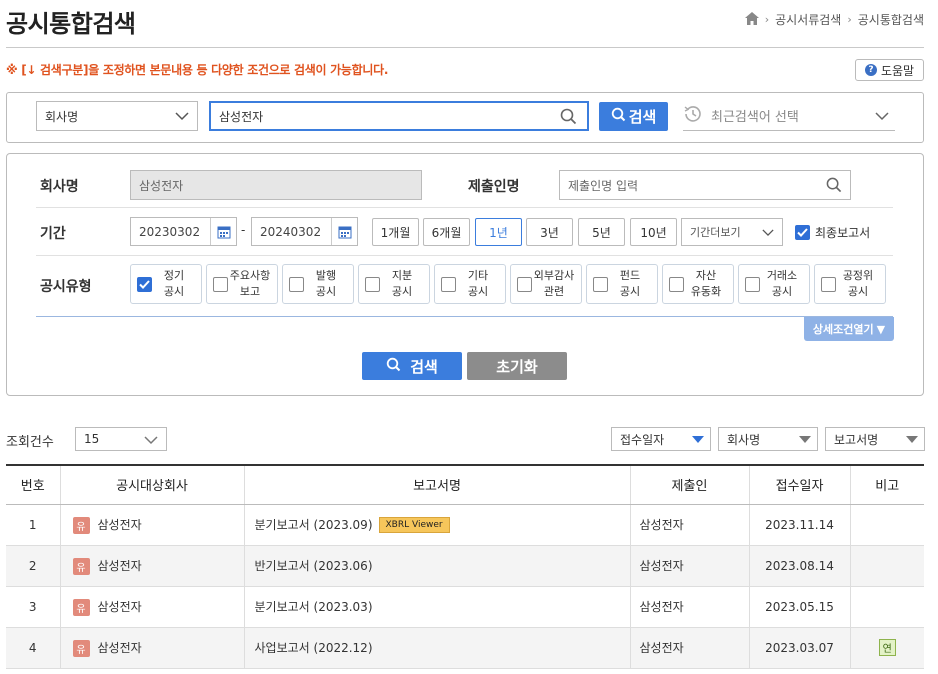 The width and height of the screenshot is (938, 674). I want to click on column-header: 접수일자, so click(799, 484).